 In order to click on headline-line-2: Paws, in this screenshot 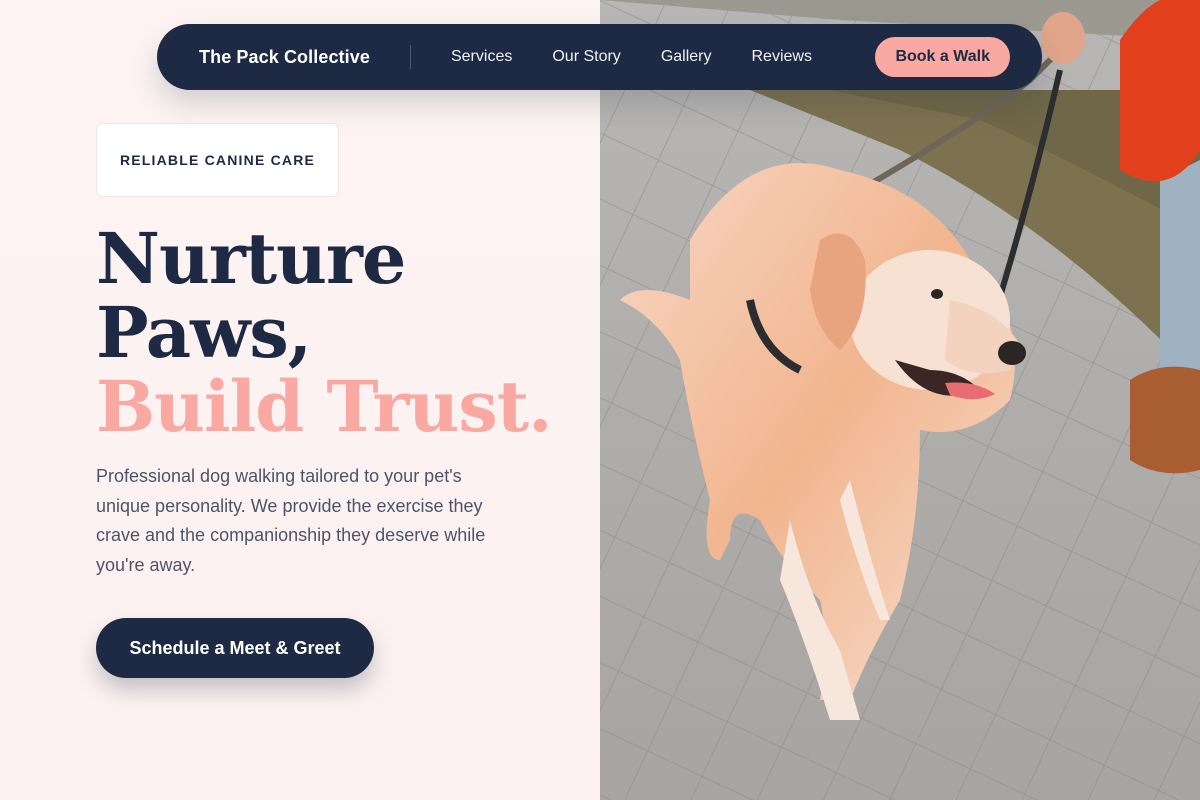, I will do `click(204, 332)`.